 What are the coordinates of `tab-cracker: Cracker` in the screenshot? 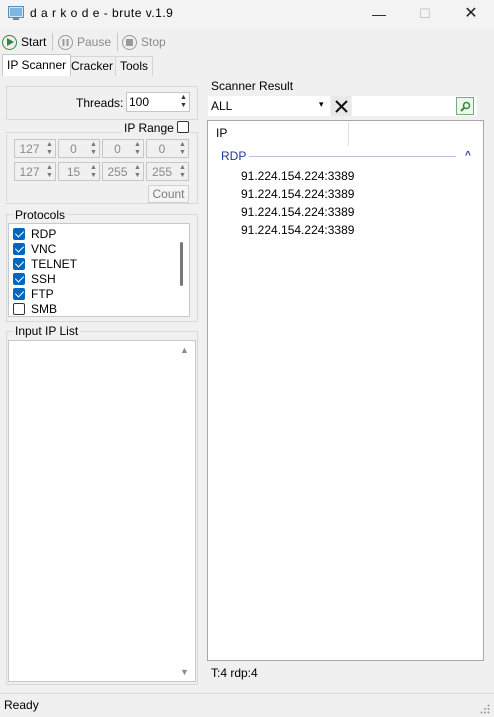 It's located at (92, 66).